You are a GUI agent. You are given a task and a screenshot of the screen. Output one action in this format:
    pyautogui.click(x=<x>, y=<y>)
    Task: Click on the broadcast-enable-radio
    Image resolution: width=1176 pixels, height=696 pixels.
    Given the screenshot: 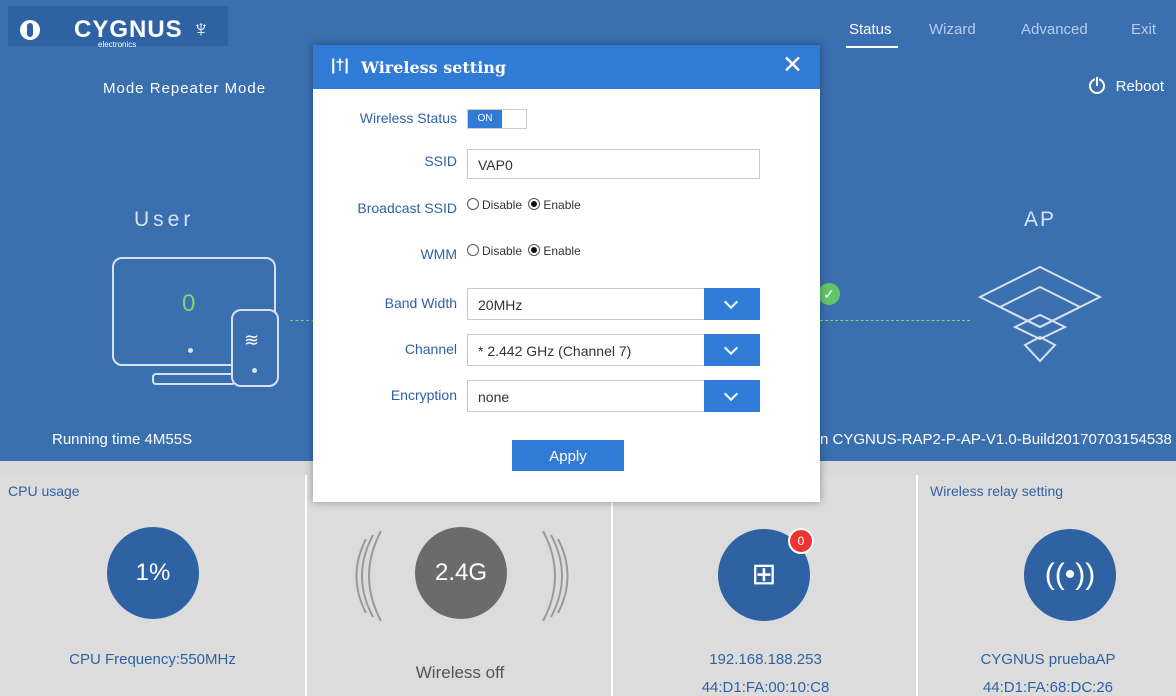 What is the action you would take?
    pyautogui.click(x=534, y=204)
    